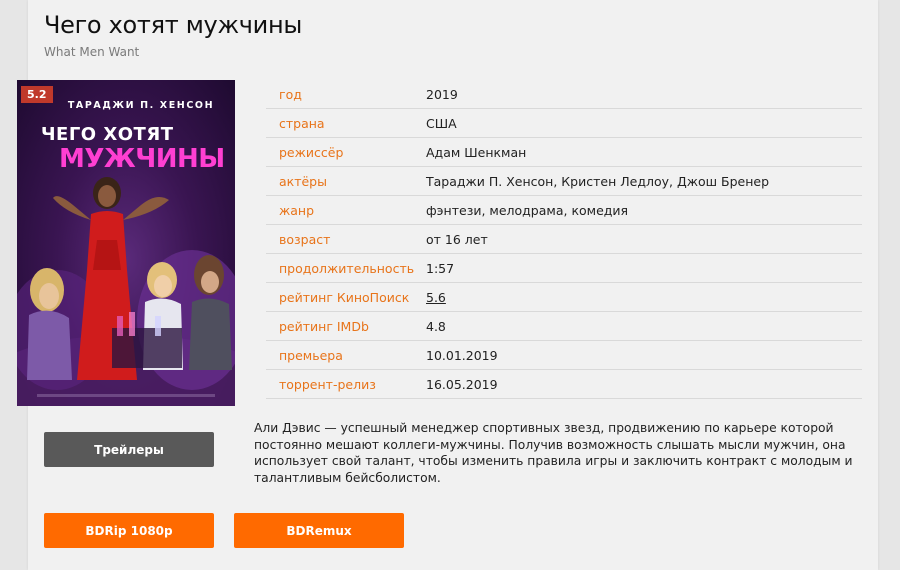  What do you see at coordinates (311, 355) in the screenshot?
I see `info-label: премьера` at bounding box center [311, 355].